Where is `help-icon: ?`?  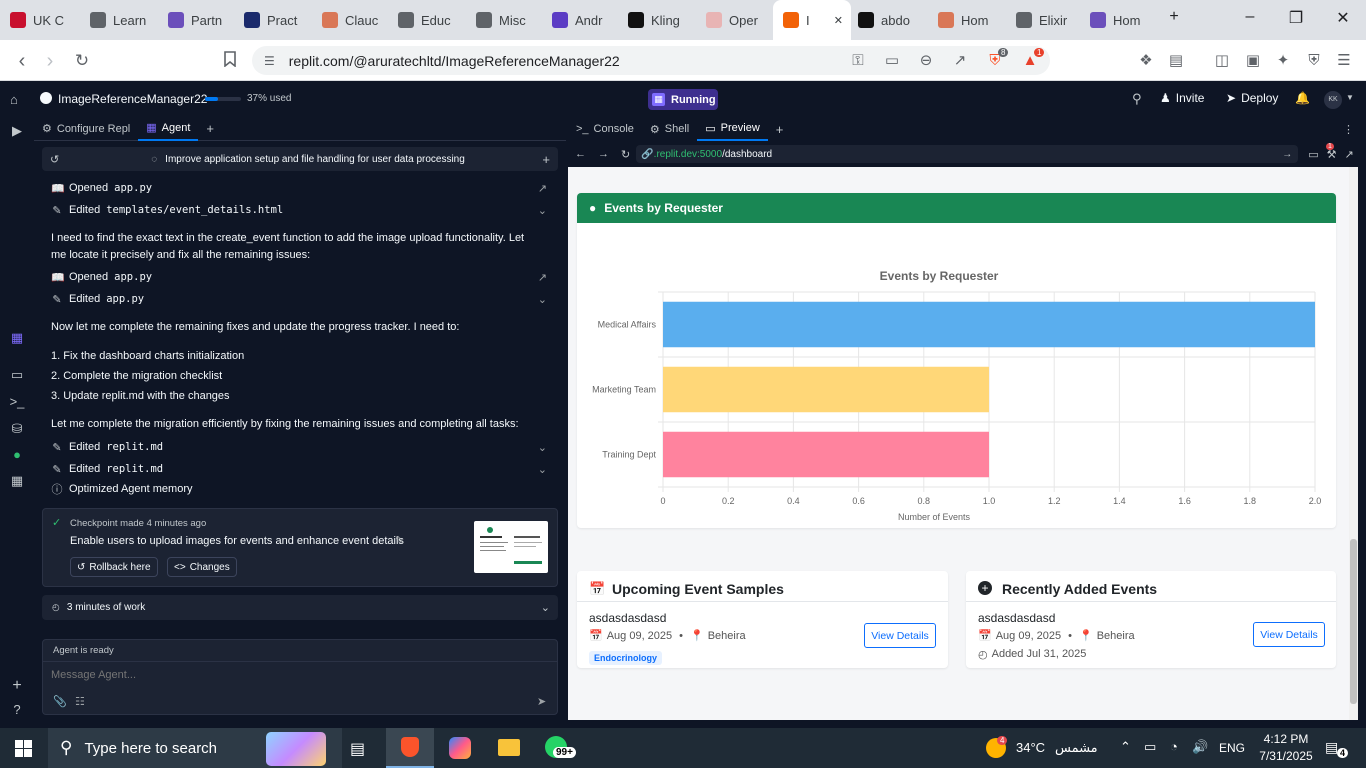
help-icon: ? is located at coordinates (17, 710).